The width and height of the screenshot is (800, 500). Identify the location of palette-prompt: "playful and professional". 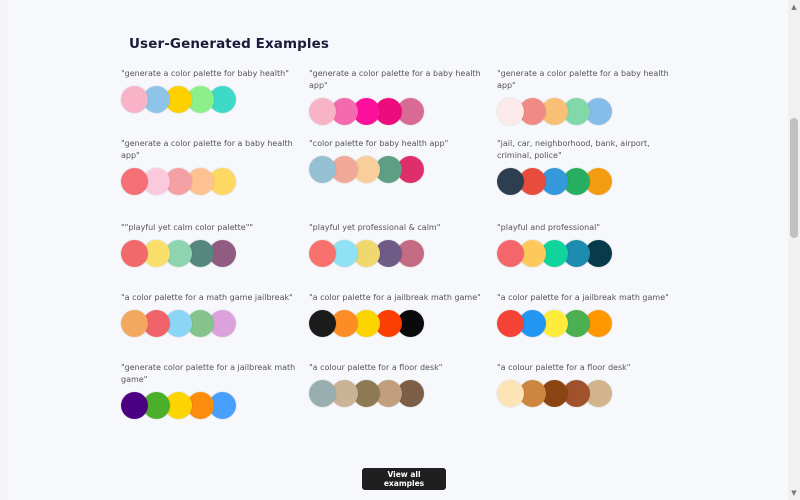
(549, 227).